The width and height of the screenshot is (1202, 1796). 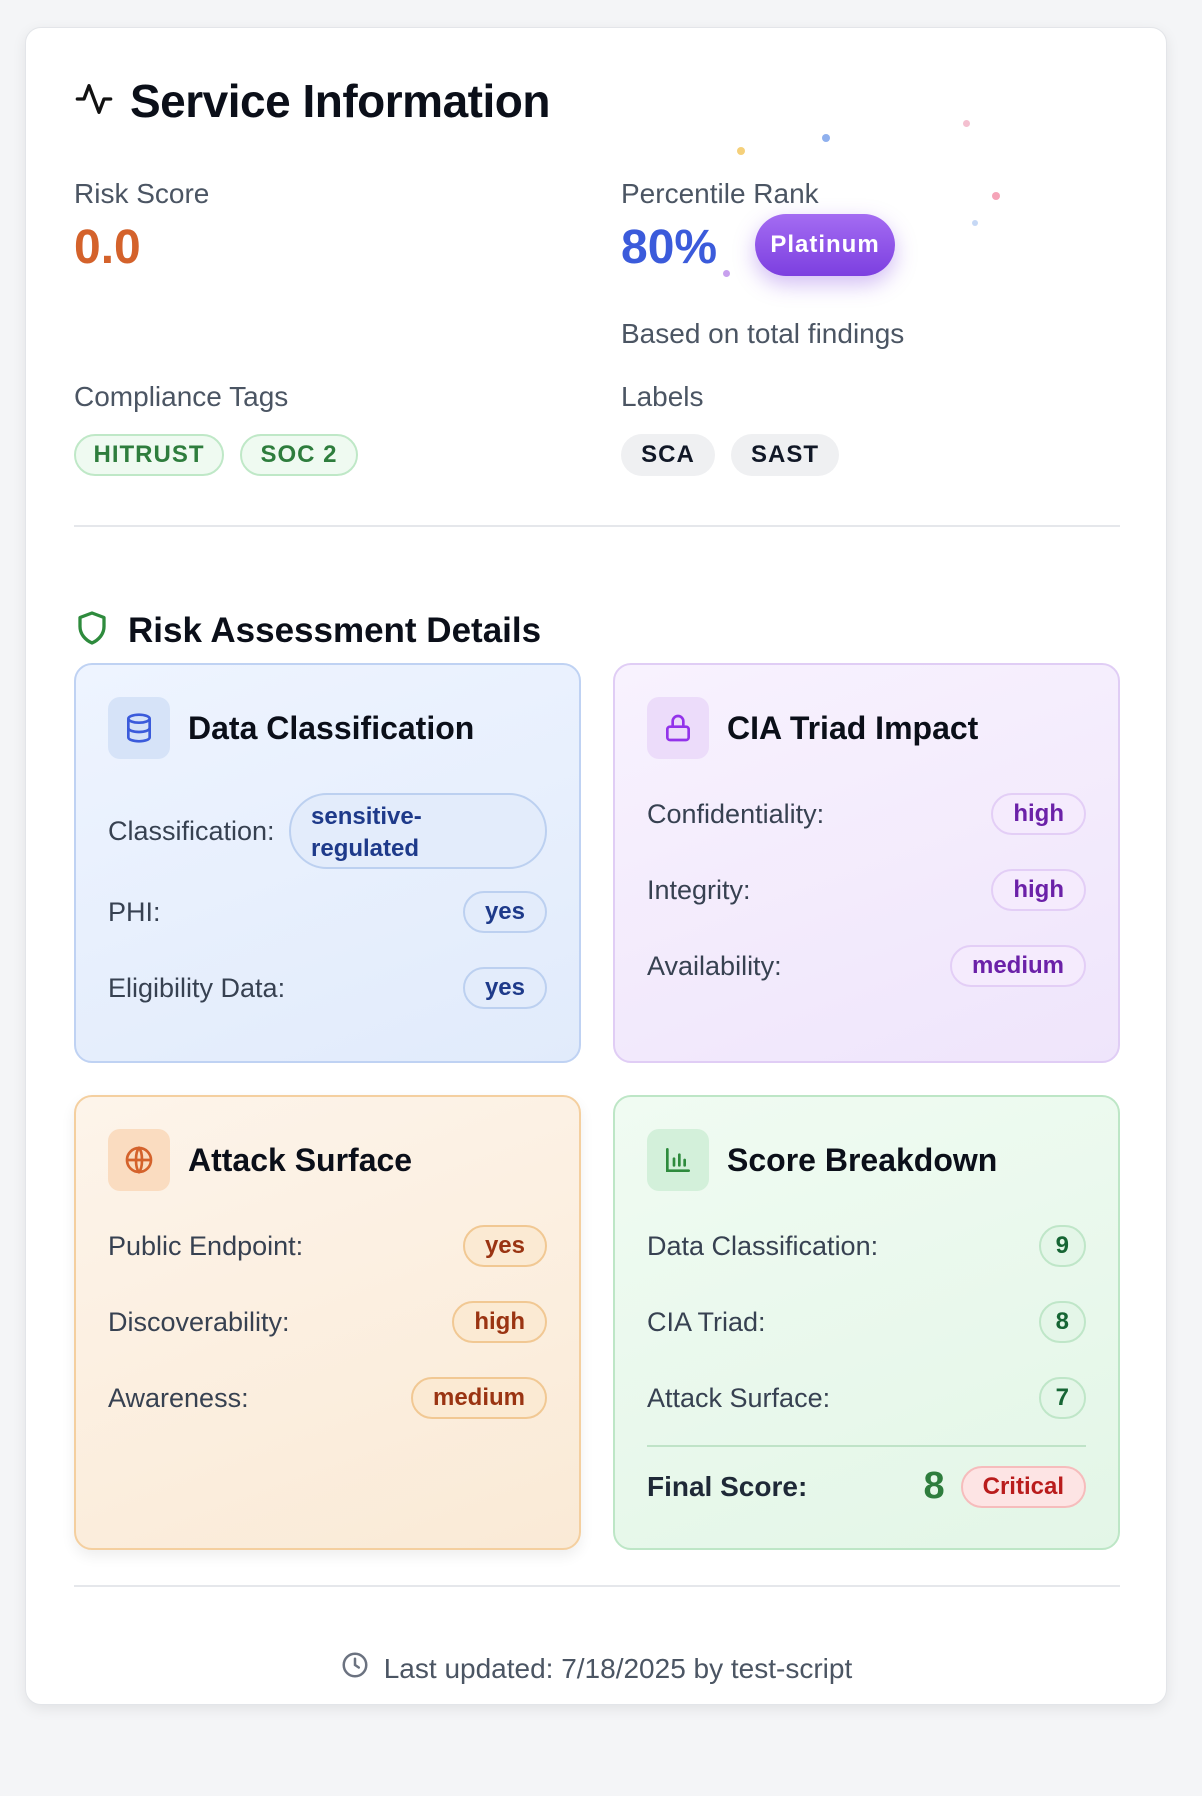 I want to click on database-icon, so click(x=139, y=728).